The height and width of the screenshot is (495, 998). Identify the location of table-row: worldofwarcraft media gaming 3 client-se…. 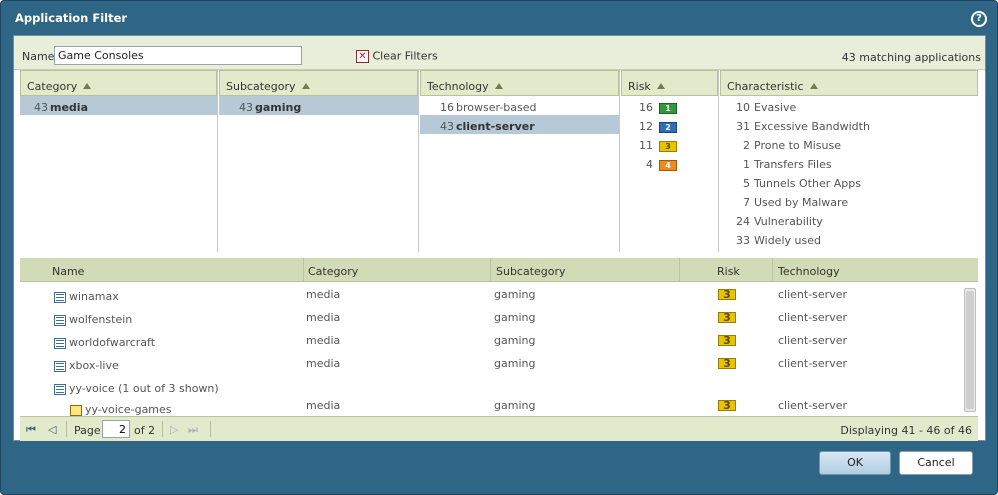
(490, 345).